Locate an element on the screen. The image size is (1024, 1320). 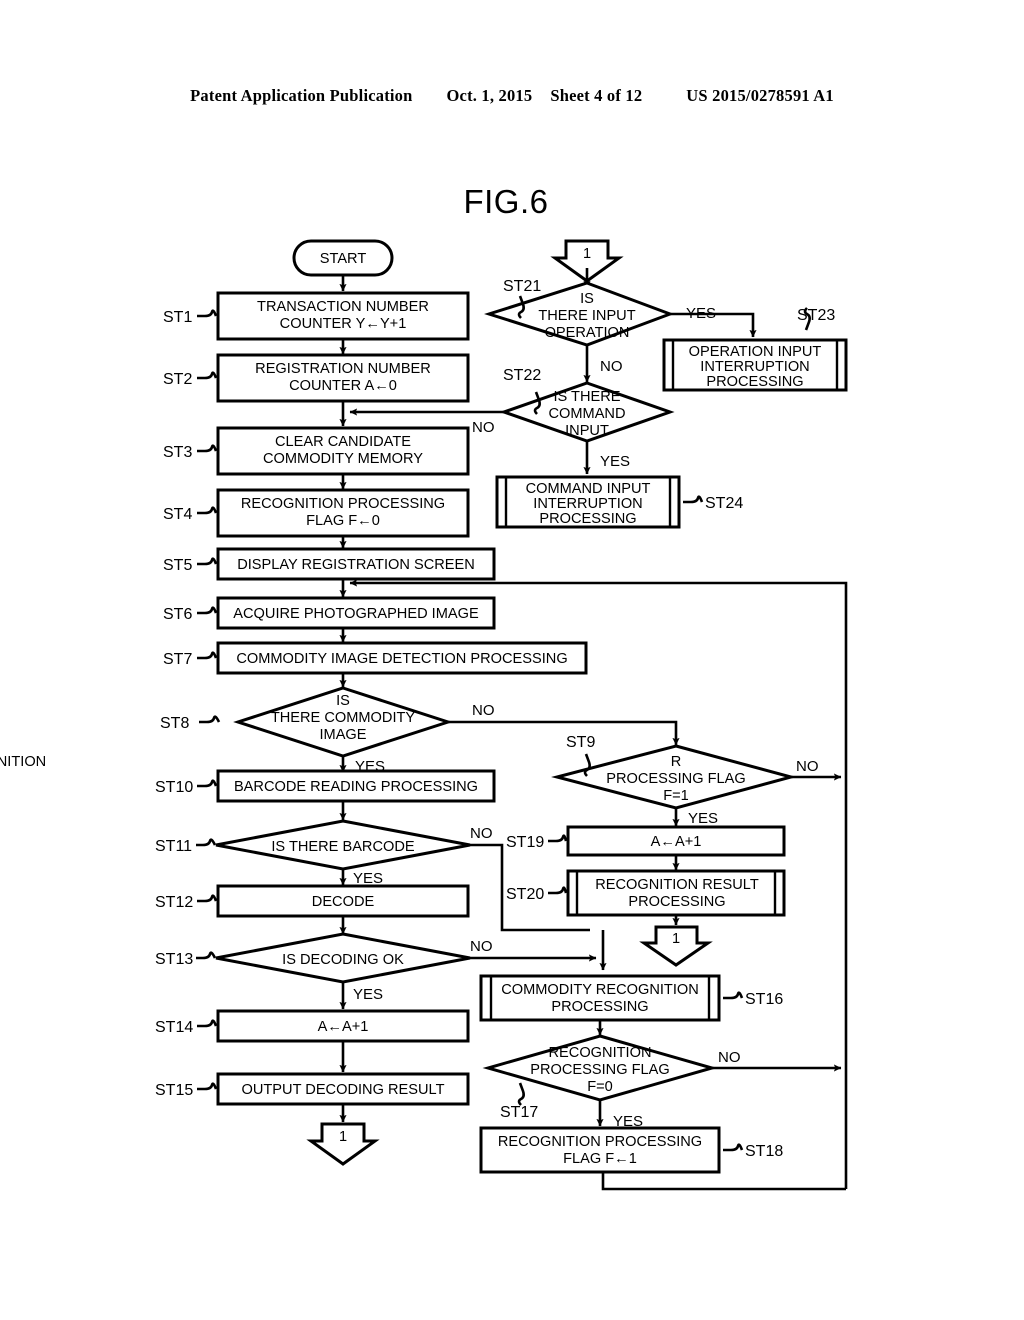
step-label-st1: ST1 is located at coordinates (177, 317).